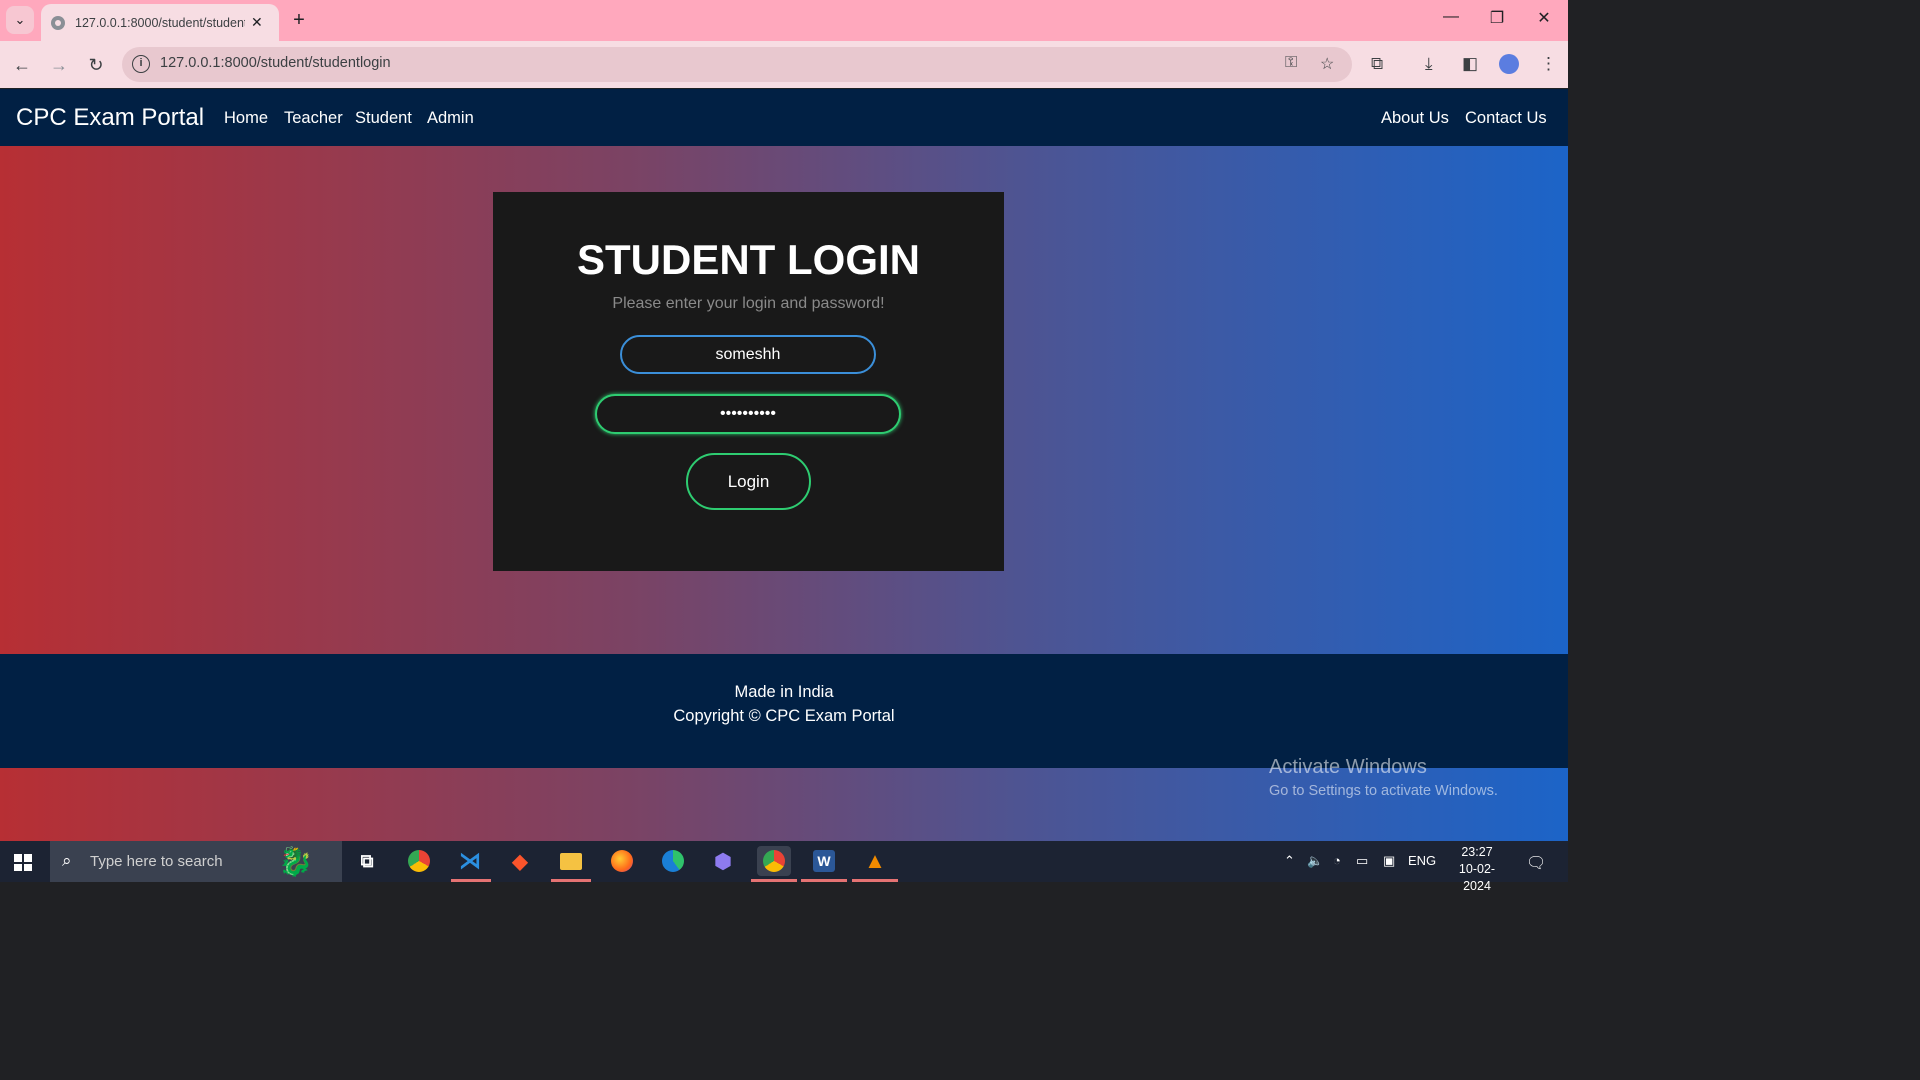  I want to click on tab-title: 127.0.0.1:8000/student/studentl, so click(160, 22).